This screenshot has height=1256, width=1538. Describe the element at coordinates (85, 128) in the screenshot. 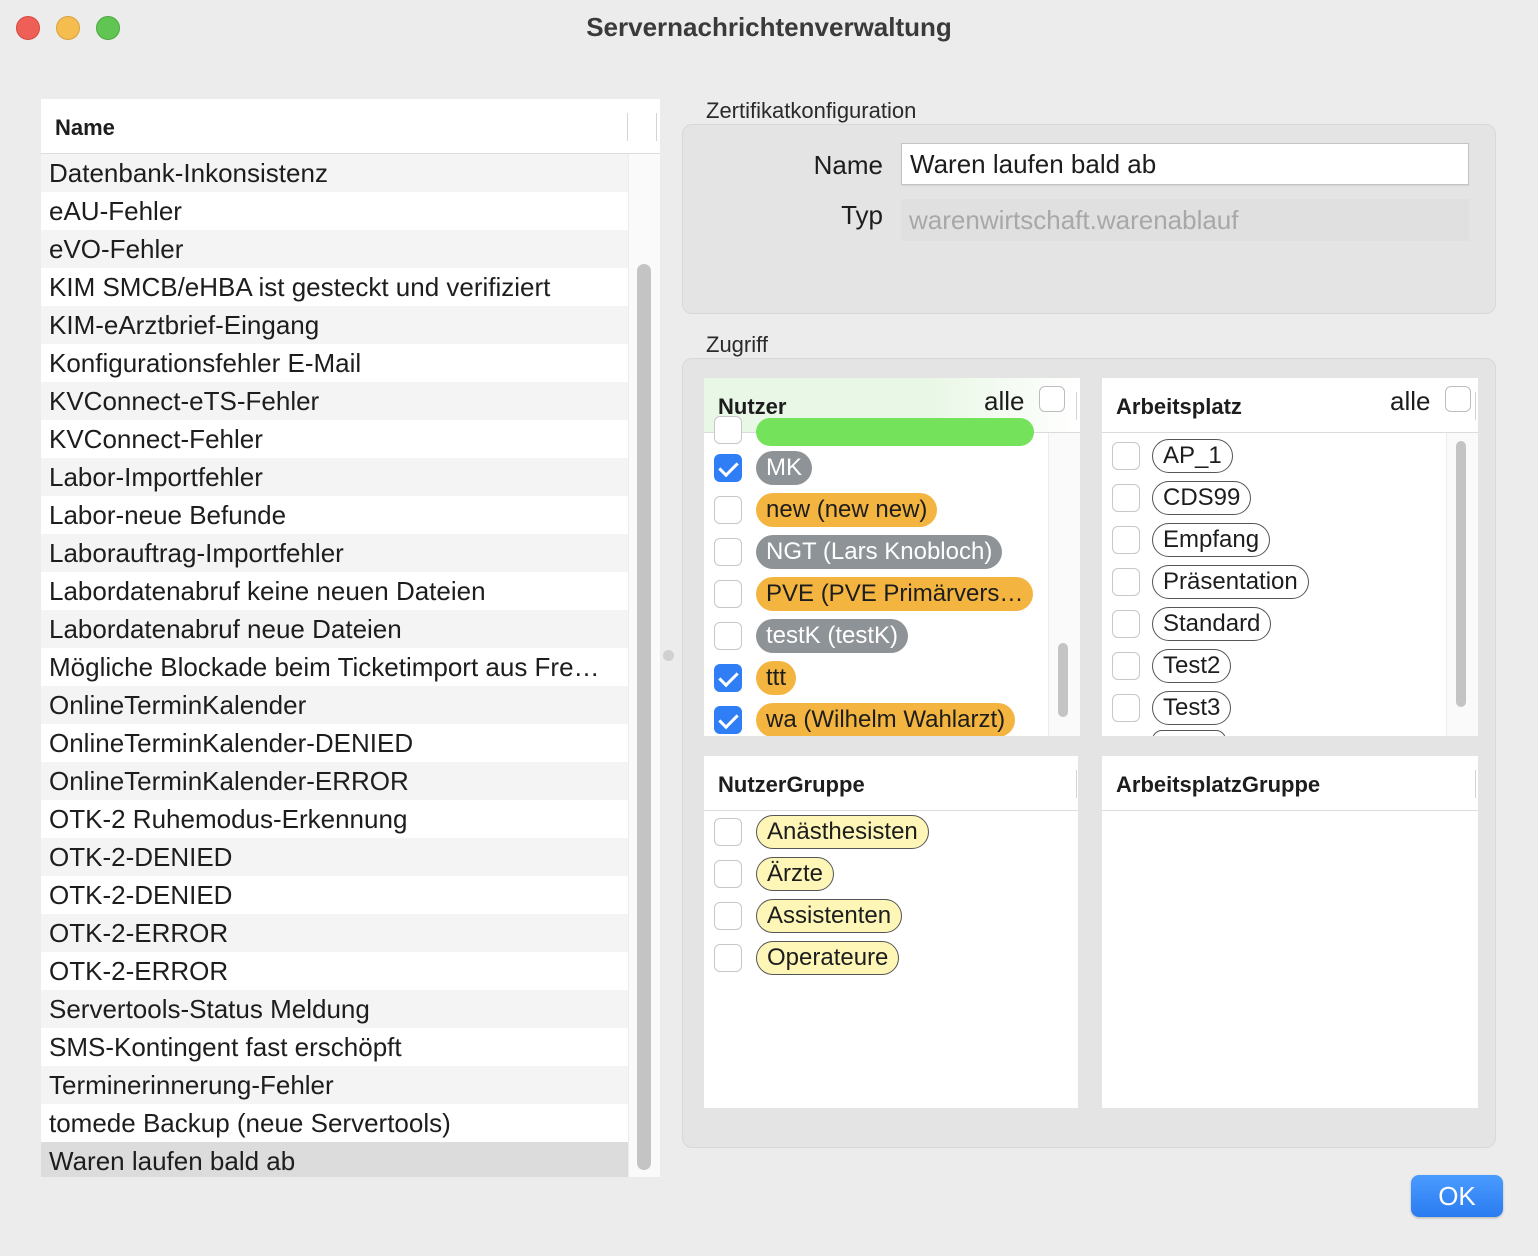

I see `column-header-name: Name` at that location.